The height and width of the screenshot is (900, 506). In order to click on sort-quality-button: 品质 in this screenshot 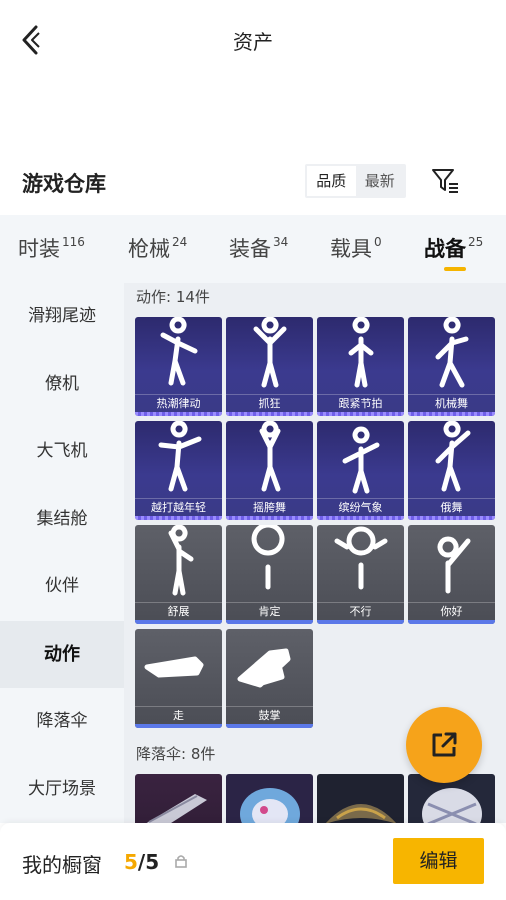, I will do `click(331, 181)`.